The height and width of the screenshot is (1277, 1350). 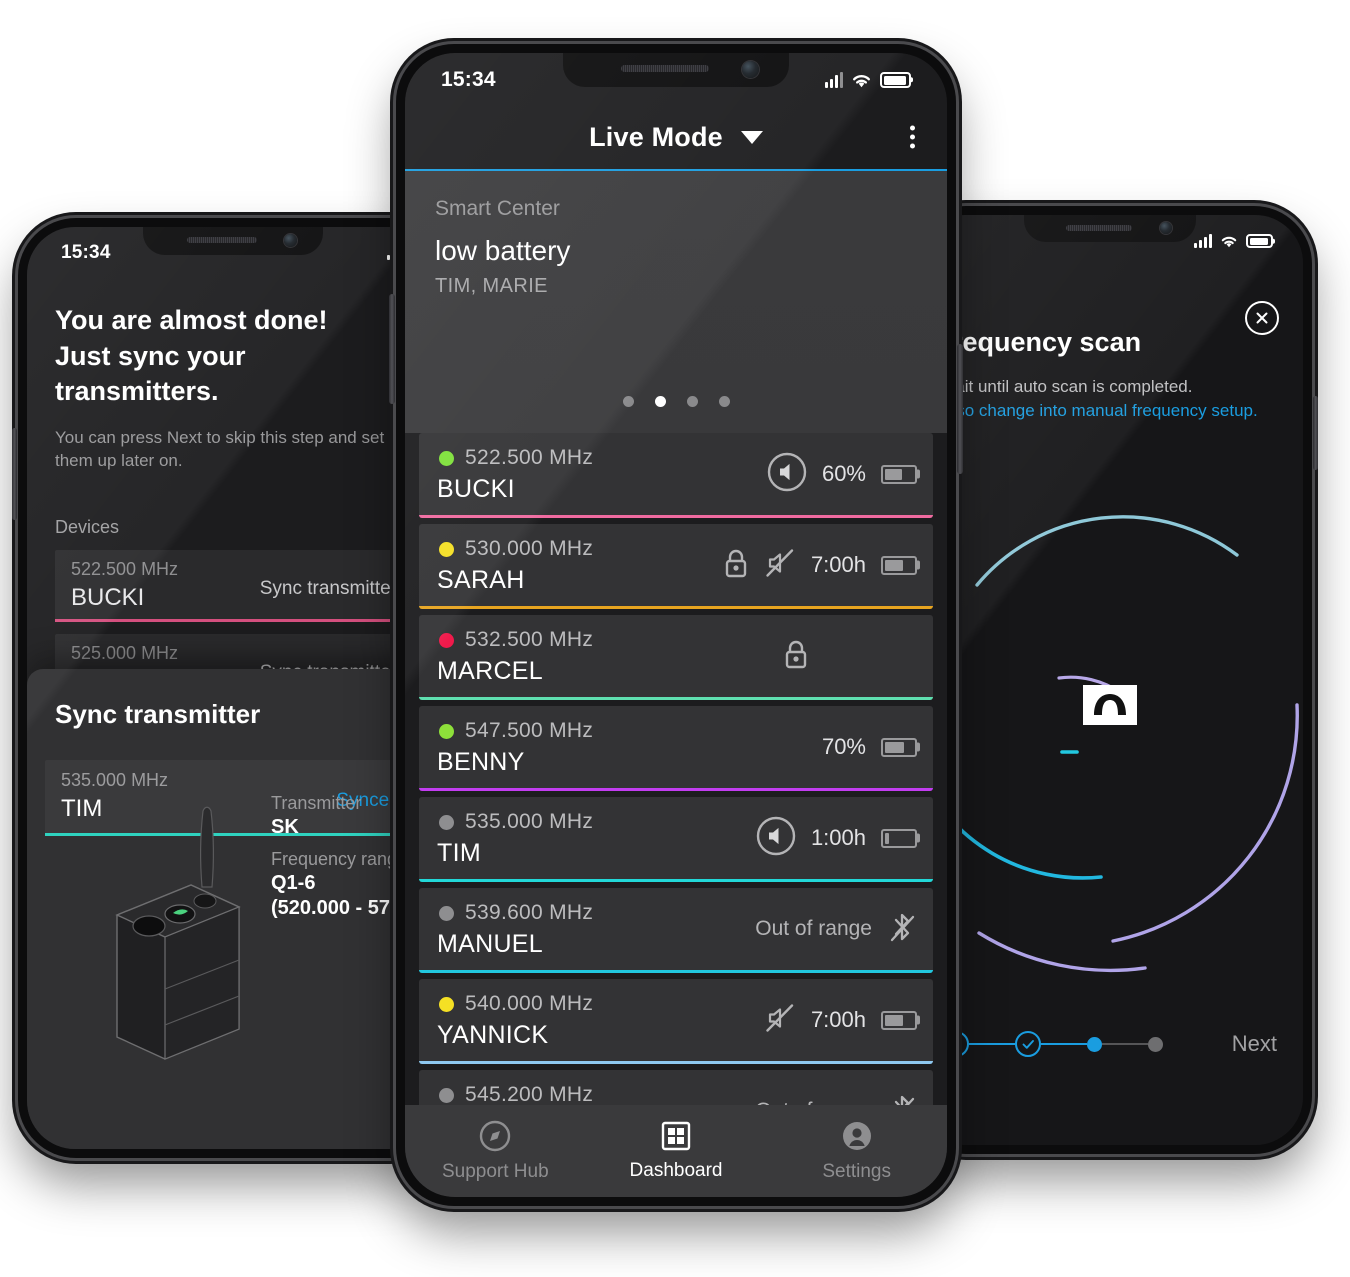 I want to click on alert-subtitle: TIM, MARIE, so click(x=491, y=286).